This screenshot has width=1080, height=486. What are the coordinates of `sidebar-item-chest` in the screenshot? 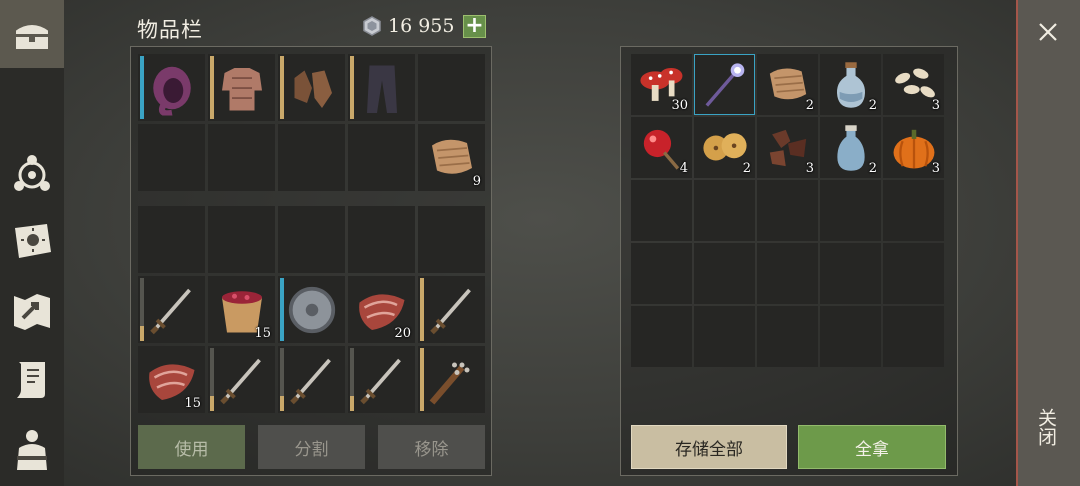 It's located at (32, 35).